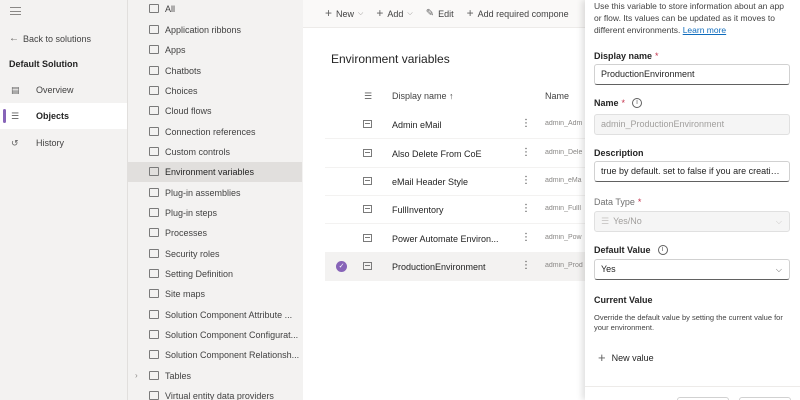 The width and height of the screenshot is (800, 400). Describe the element at coordinates (215, 274) in the screenshot. I see `tree-item-setting-definition: Setting Definition` at that location.